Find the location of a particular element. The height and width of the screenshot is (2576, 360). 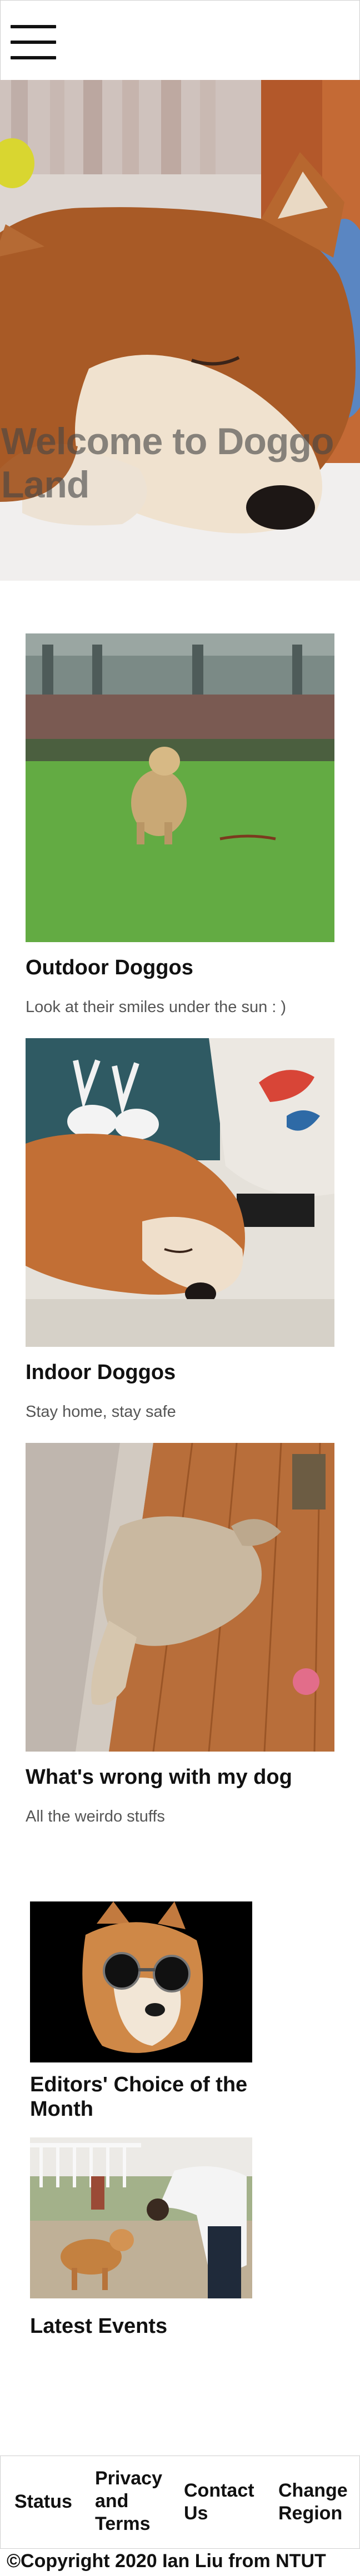

top-header is located at coordinates (180, 40).